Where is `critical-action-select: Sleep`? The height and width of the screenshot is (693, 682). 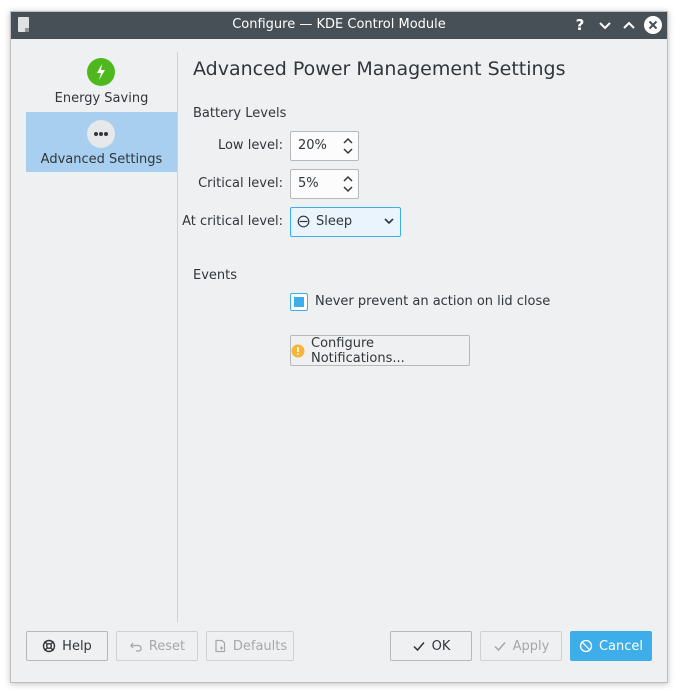 critical-action-select: Sleep is located at coordinates (345, 222).